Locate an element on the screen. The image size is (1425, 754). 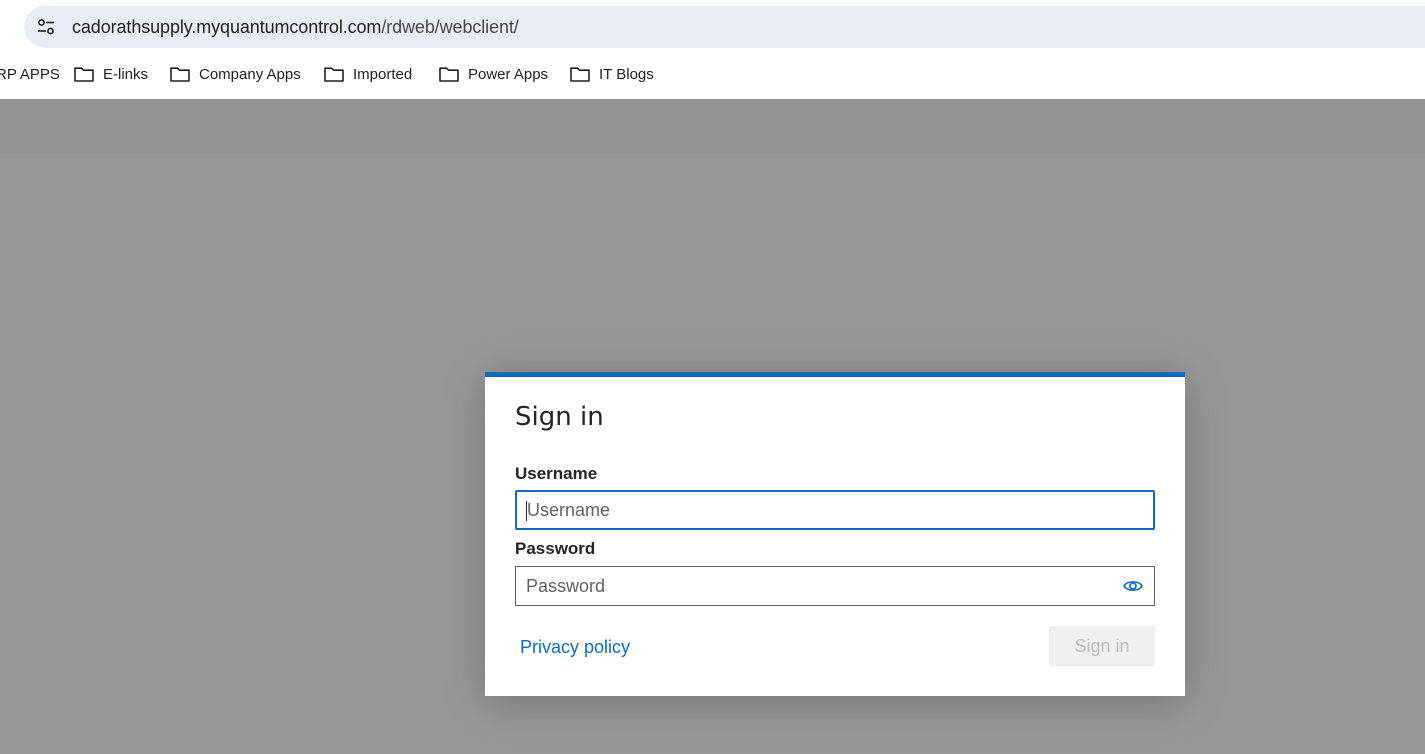
bookmark-rp-apps: RP APPS is located at coordinates (30, 74).